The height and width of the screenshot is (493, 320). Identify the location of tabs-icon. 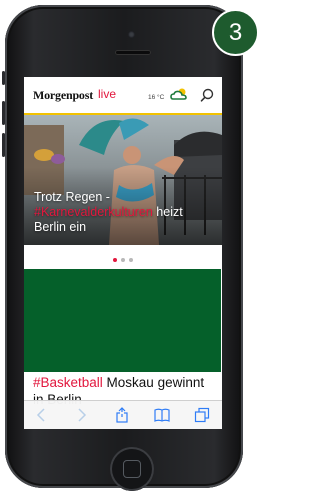
(202, 415).